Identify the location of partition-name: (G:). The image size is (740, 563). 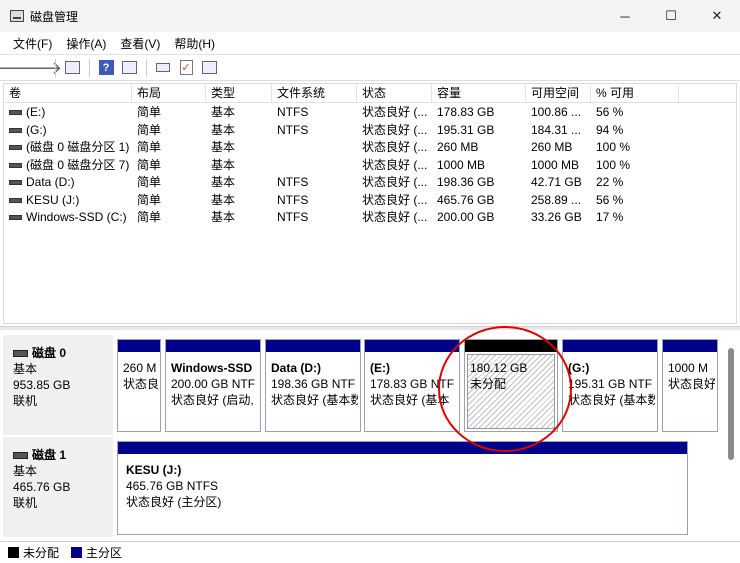
(579, 368).